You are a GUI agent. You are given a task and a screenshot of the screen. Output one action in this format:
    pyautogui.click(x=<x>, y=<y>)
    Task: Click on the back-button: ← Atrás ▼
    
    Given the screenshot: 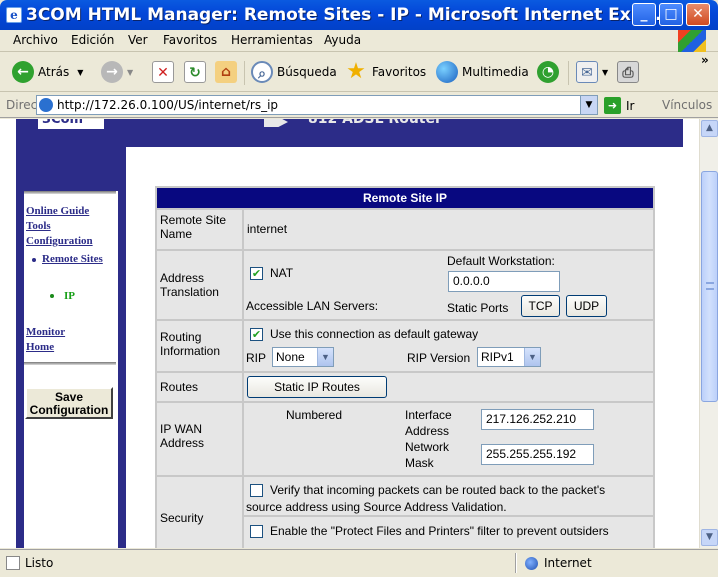 What is the action you would take?
    pyautogui.click(x=47, y=72)
    